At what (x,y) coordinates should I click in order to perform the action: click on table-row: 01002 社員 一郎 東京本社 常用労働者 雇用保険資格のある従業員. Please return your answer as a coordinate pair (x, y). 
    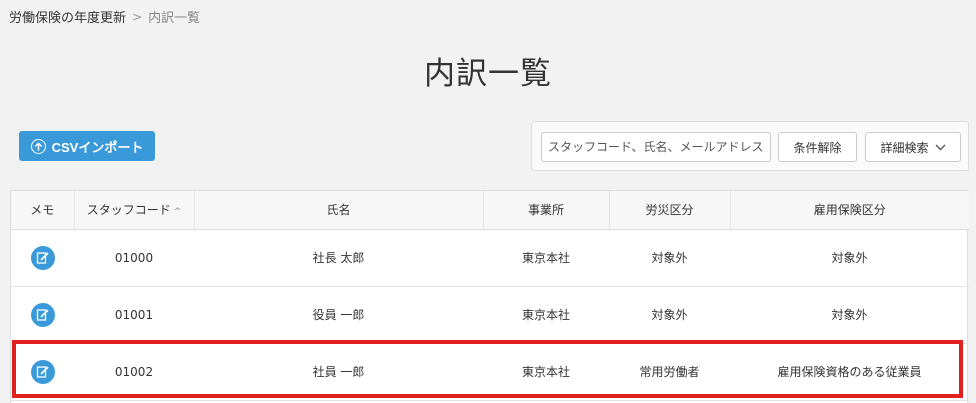
    Looking at the image, I should click on (490, 372).